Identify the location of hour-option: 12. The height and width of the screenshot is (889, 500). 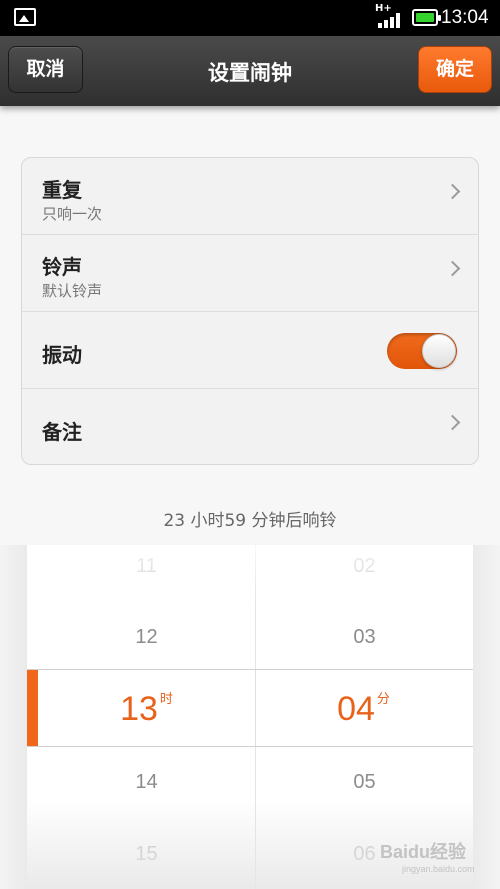
(146, 637).